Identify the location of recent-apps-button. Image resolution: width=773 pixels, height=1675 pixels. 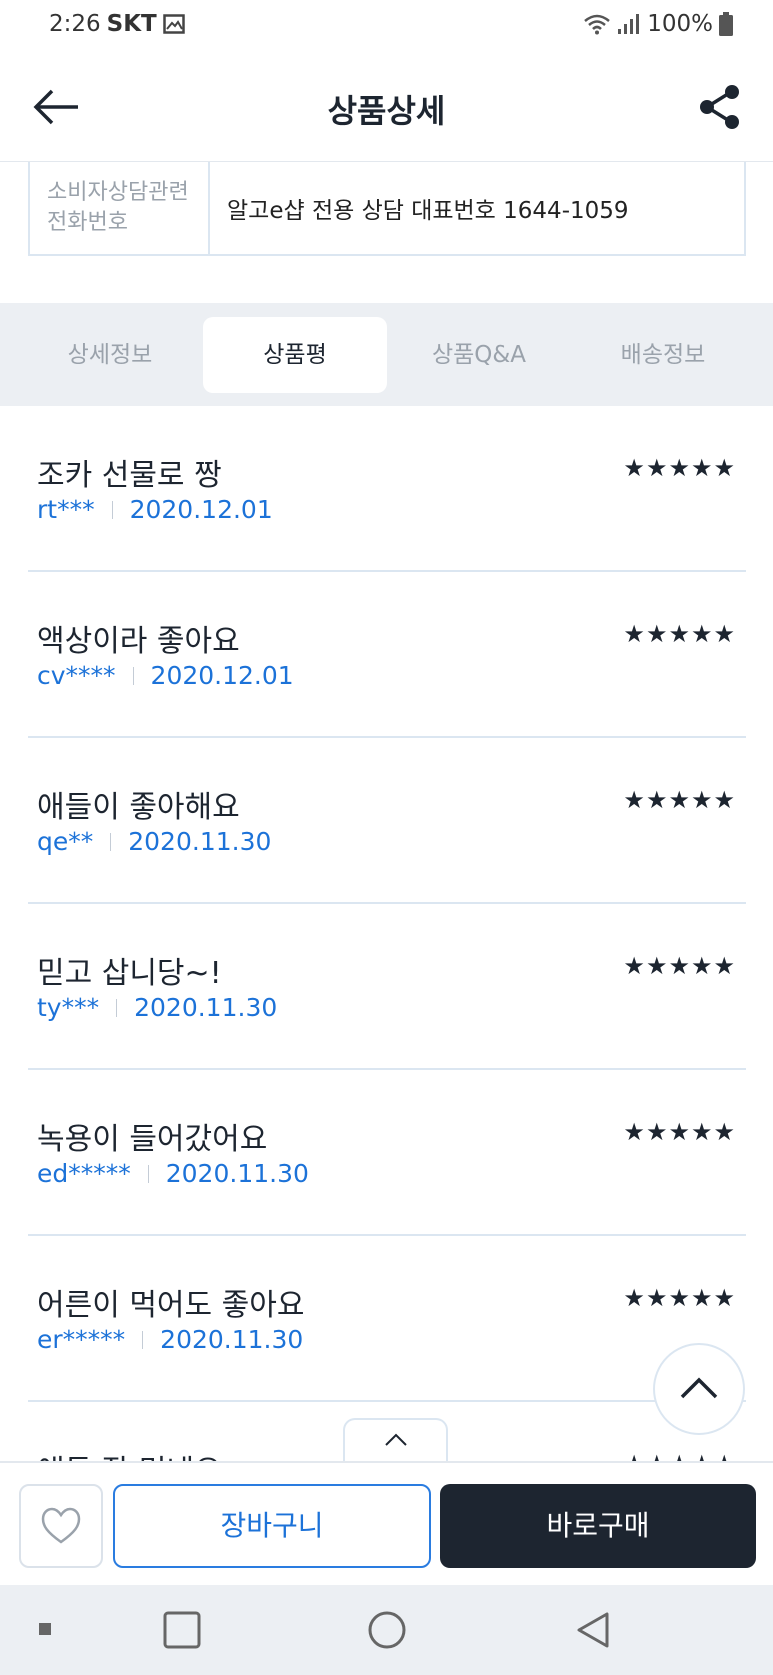
(182, 1632).